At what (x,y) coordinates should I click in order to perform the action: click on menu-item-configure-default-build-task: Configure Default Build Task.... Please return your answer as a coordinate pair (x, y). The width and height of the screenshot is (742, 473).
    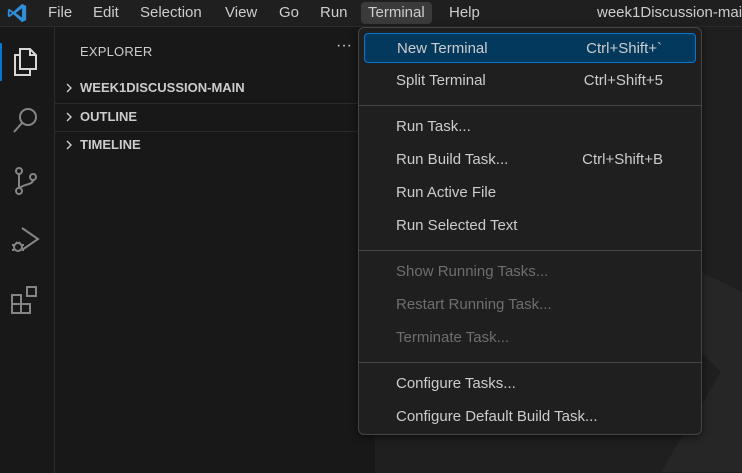
    Looking at the image, I should click on (530, 417).